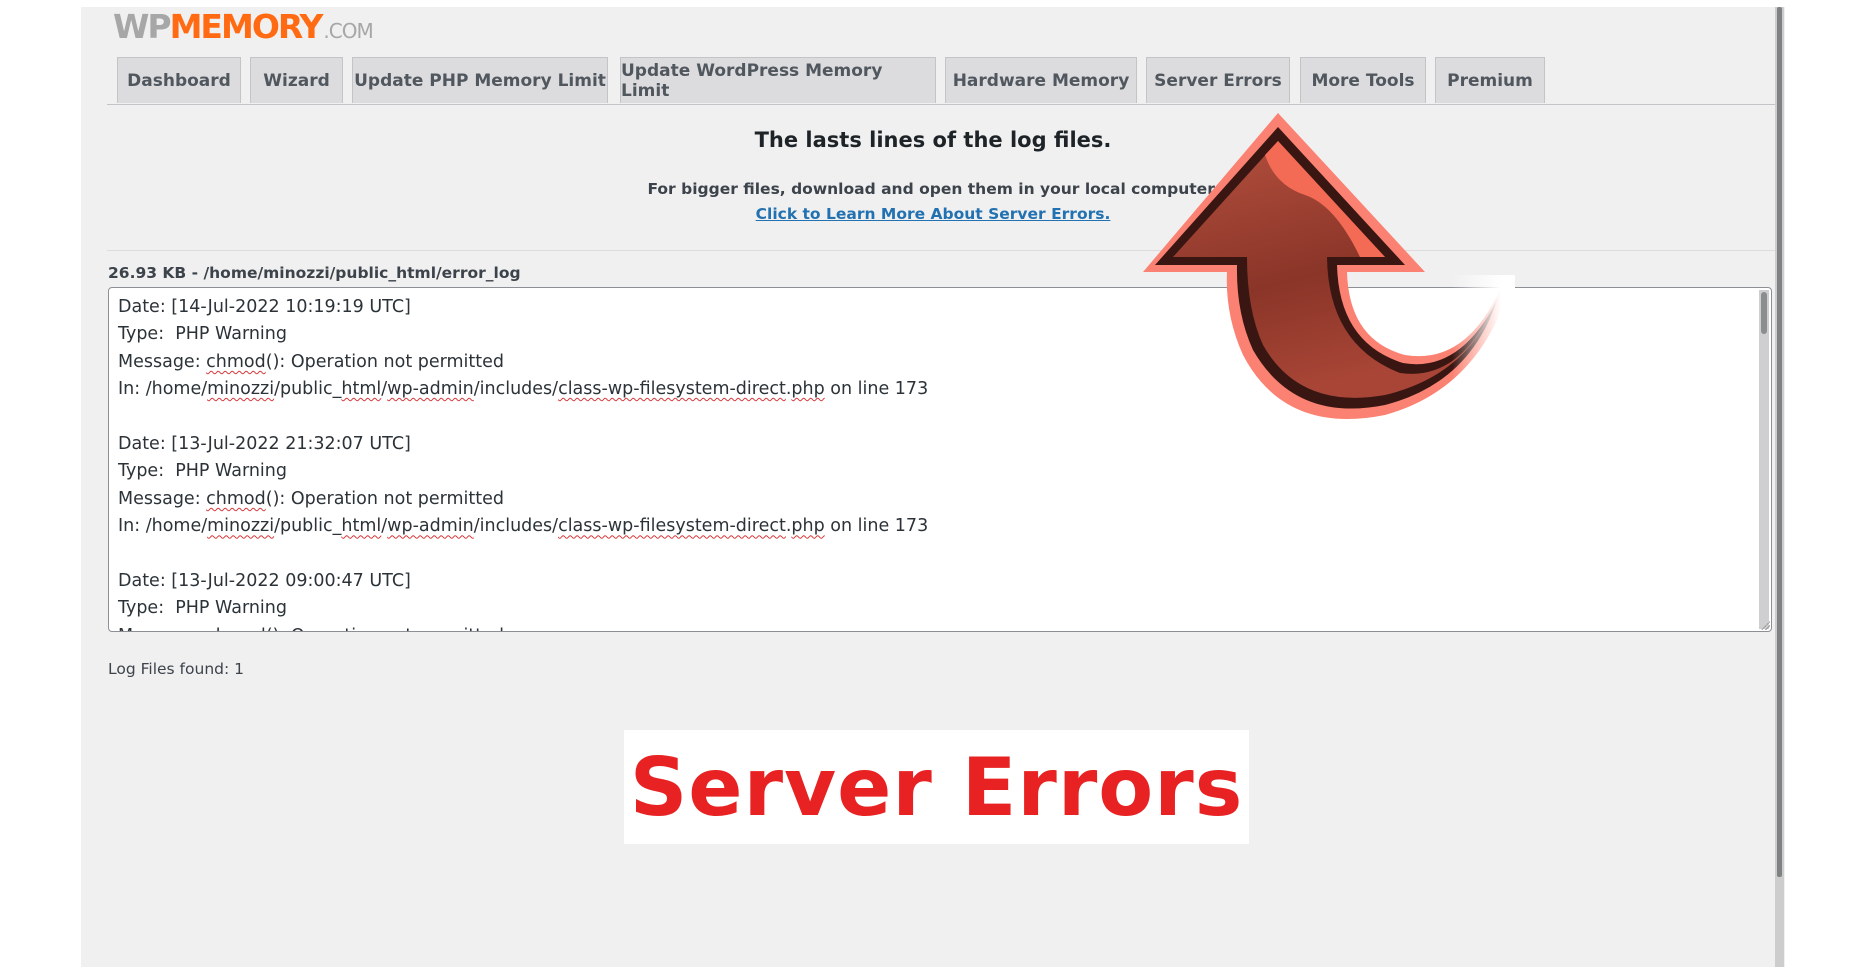  I want to click on log-scrollbar, so click(1764, 459).